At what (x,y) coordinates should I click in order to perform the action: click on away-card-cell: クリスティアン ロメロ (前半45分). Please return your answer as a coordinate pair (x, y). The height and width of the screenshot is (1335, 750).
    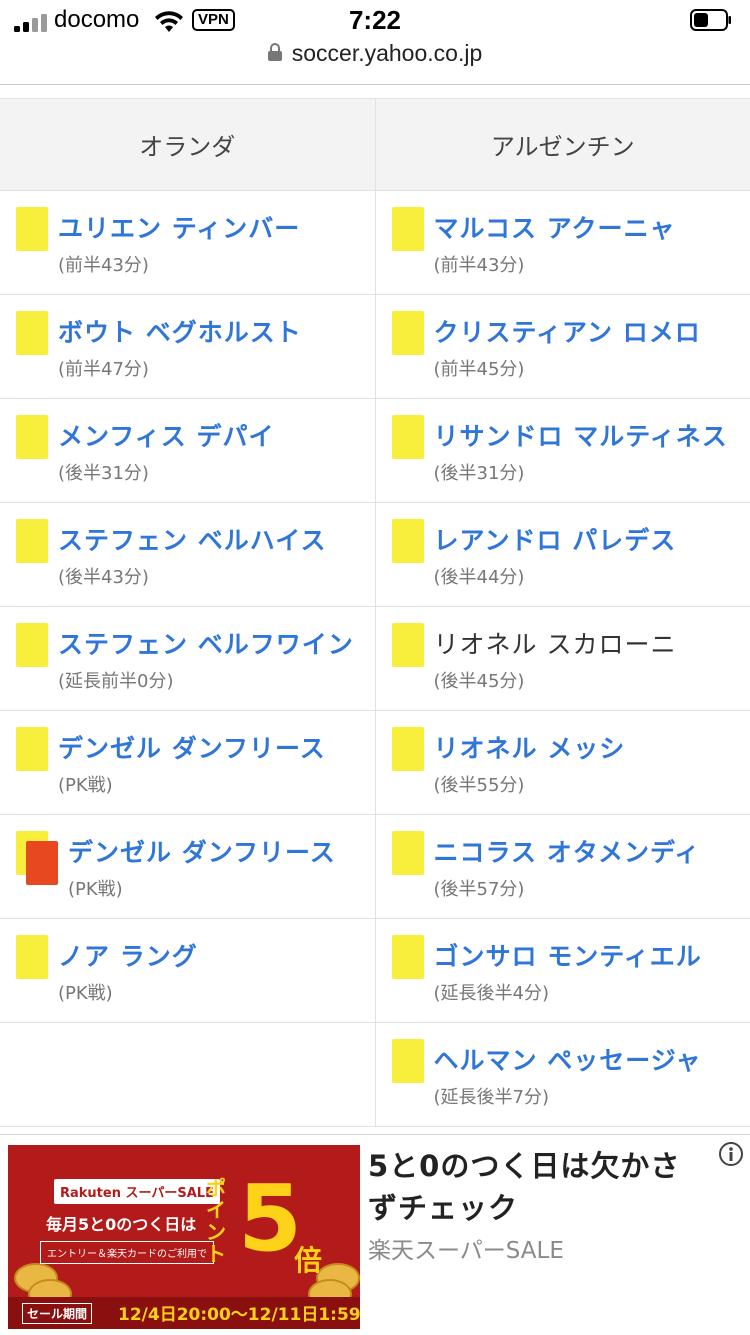
    Looking at the image, I should click on (563, 346).